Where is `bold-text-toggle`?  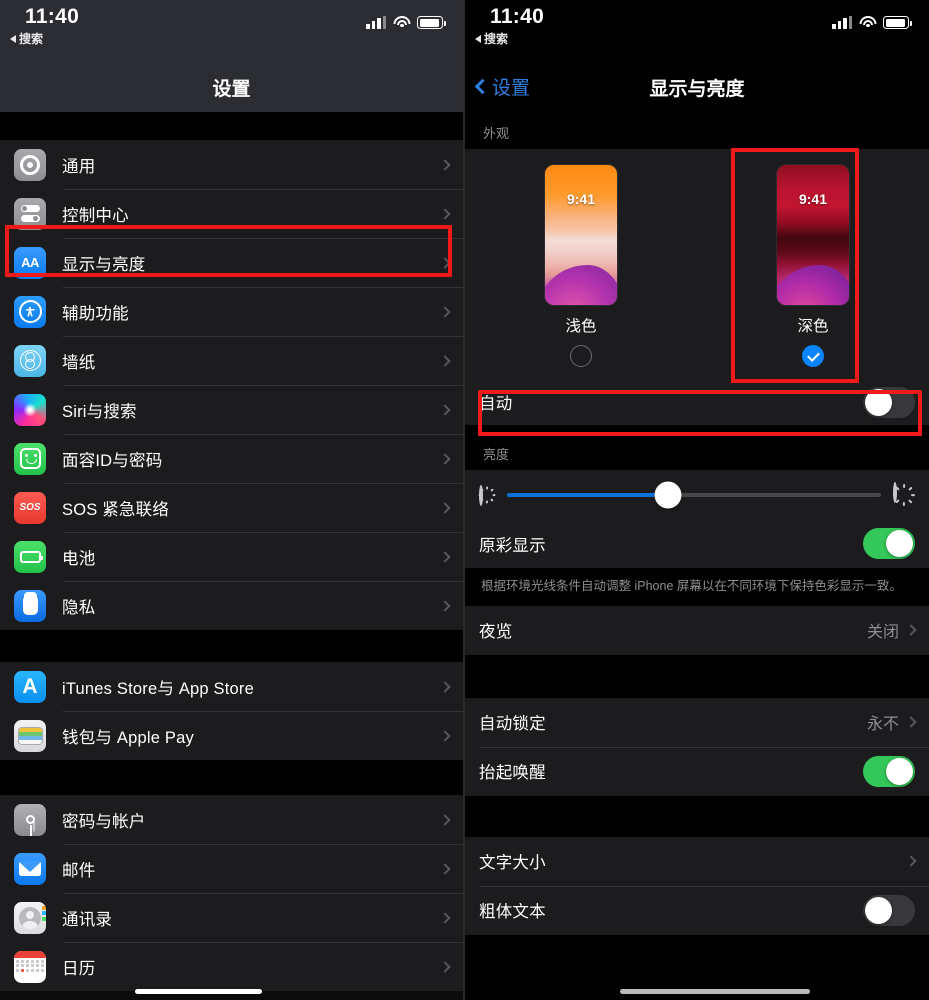 bold-text-toggle is located at coordinates (889, 910).